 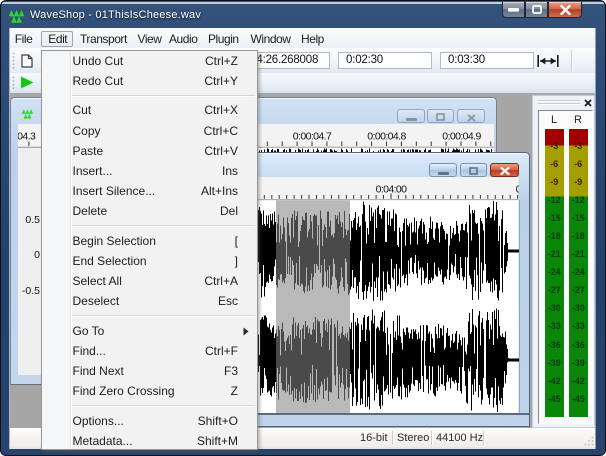 What do you see at coordinates (517, 189) in the screenshot?
I see `svg-text: 0:04:30` at bounding box center [517, 189].